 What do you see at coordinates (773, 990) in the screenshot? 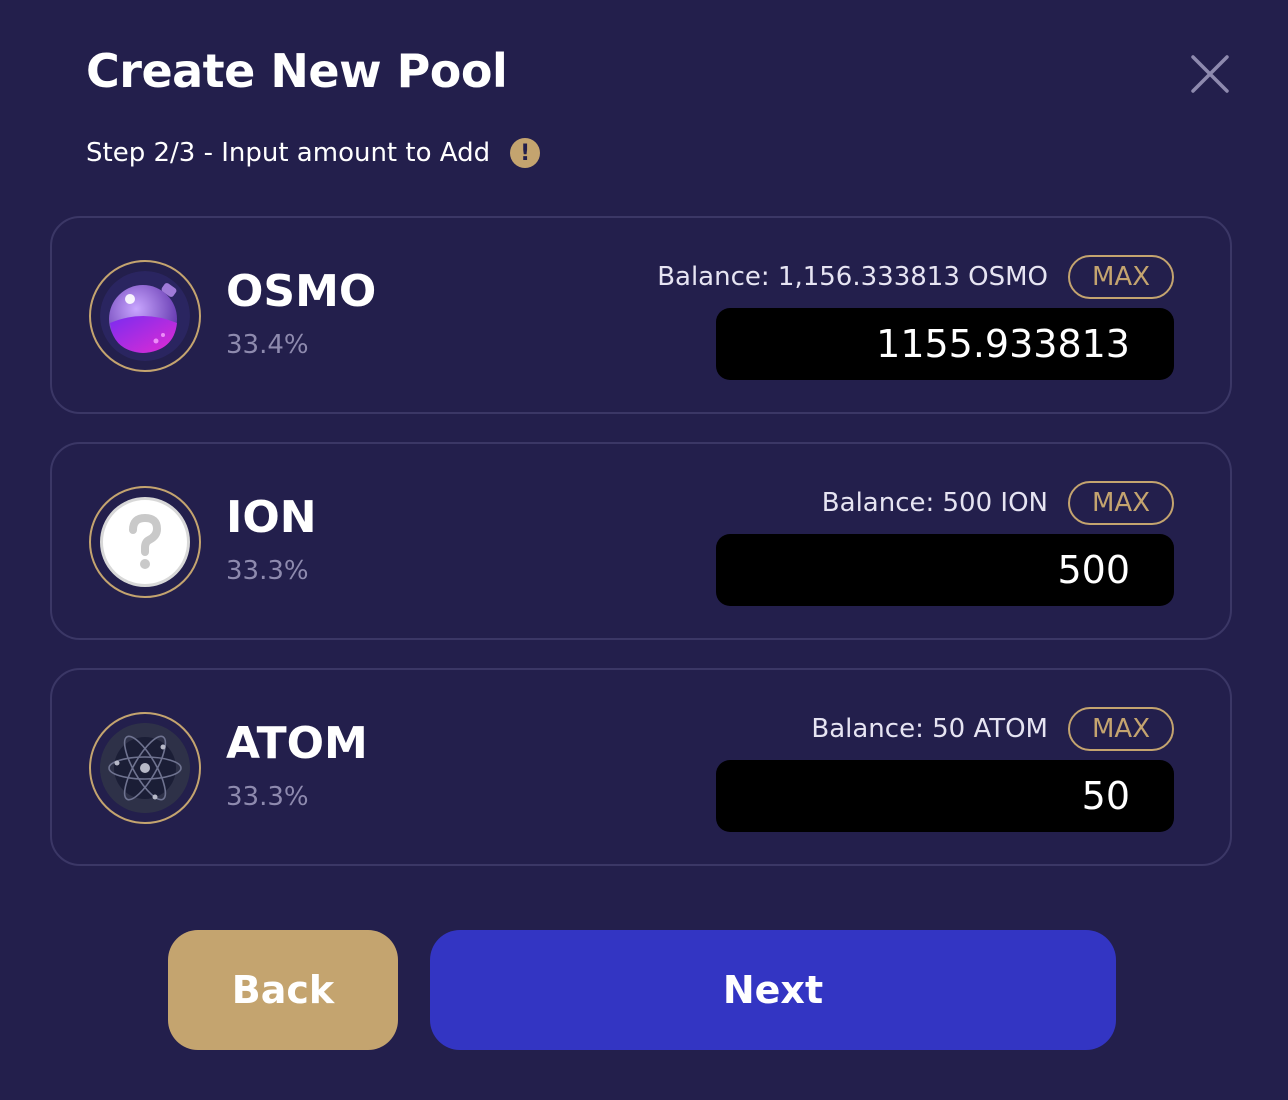
I see `next-button: Next` at bounding box center [773, 990].